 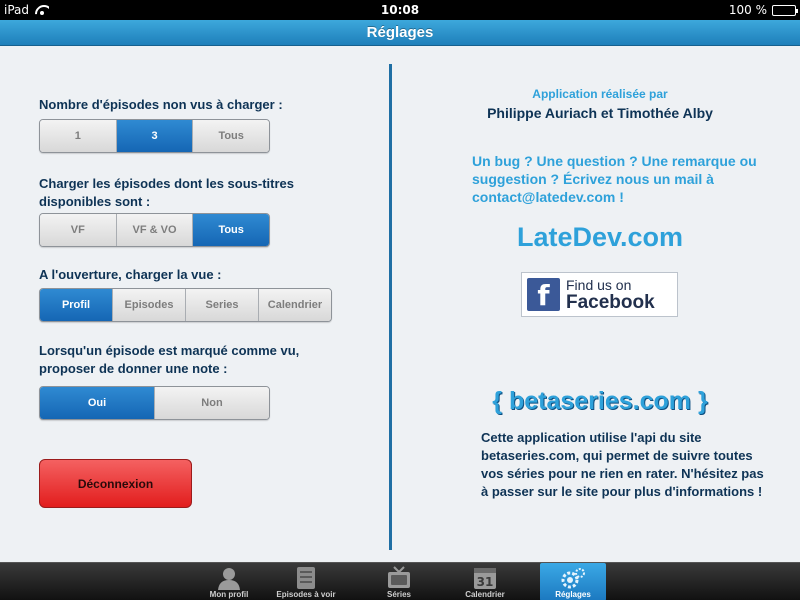 What do you see at coordinates (115, 483) in the screenshot?
I see `logout-button: Déconnexion` at bounding box center [115, 483].